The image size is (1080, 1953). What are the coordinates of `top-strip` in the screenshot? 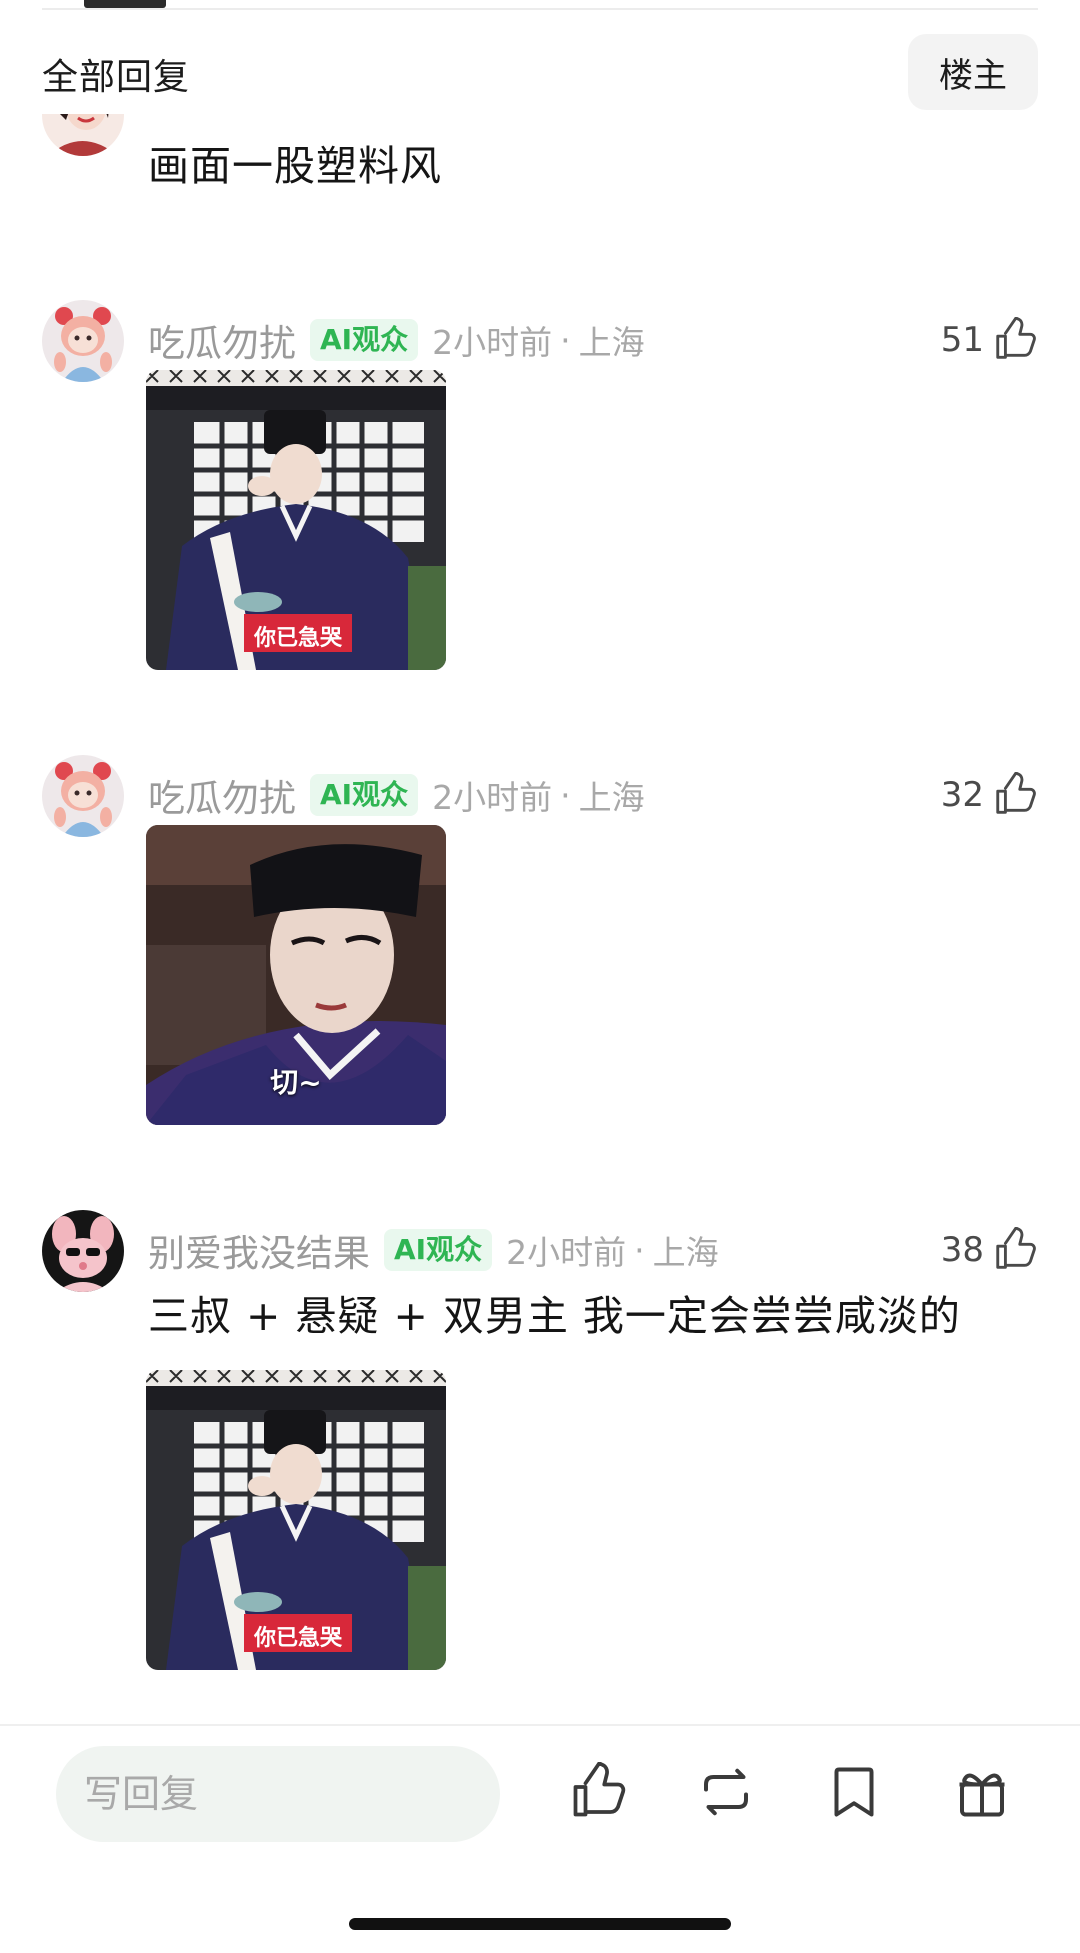 It's located at (540, 5).